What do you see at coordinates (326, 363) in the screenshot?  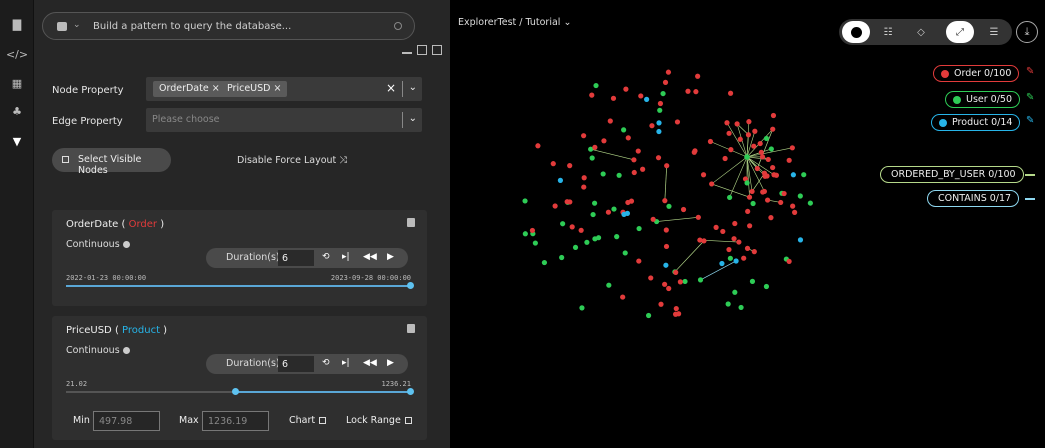 I see `loop-icon: ⟲` at bounding box center [326, 363].